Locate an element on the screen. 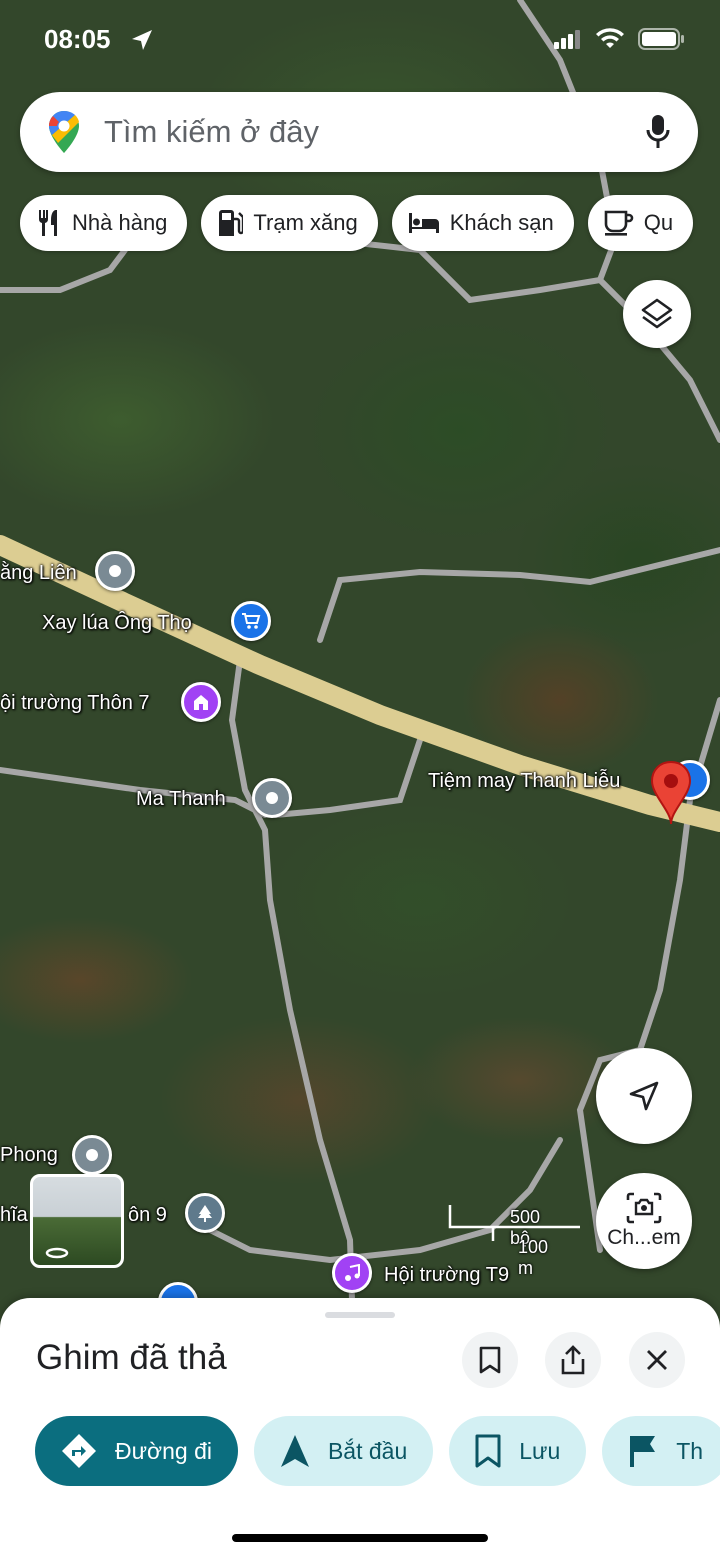 This screenshot has height=1559, width=720. fork-knife-icon is located at coordinates (47, 223).